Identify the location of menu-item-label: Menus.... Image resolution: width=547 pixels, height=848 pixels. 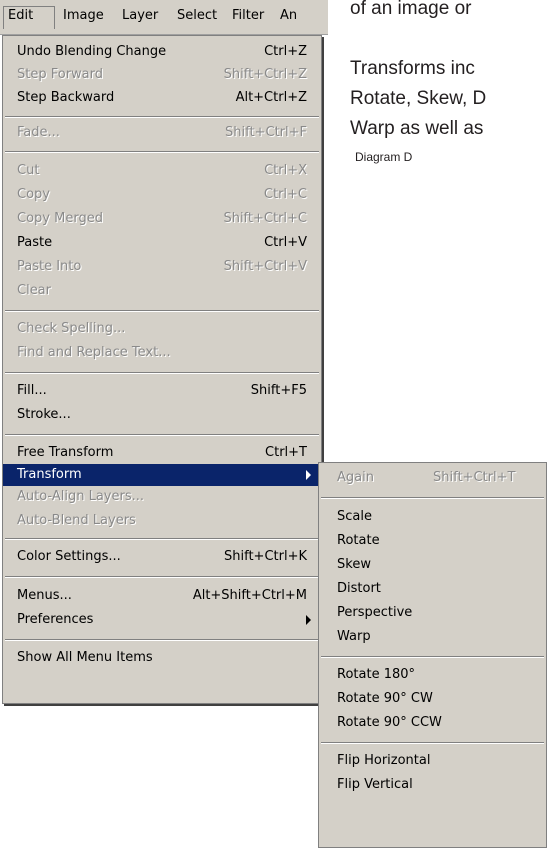
(44, 595).